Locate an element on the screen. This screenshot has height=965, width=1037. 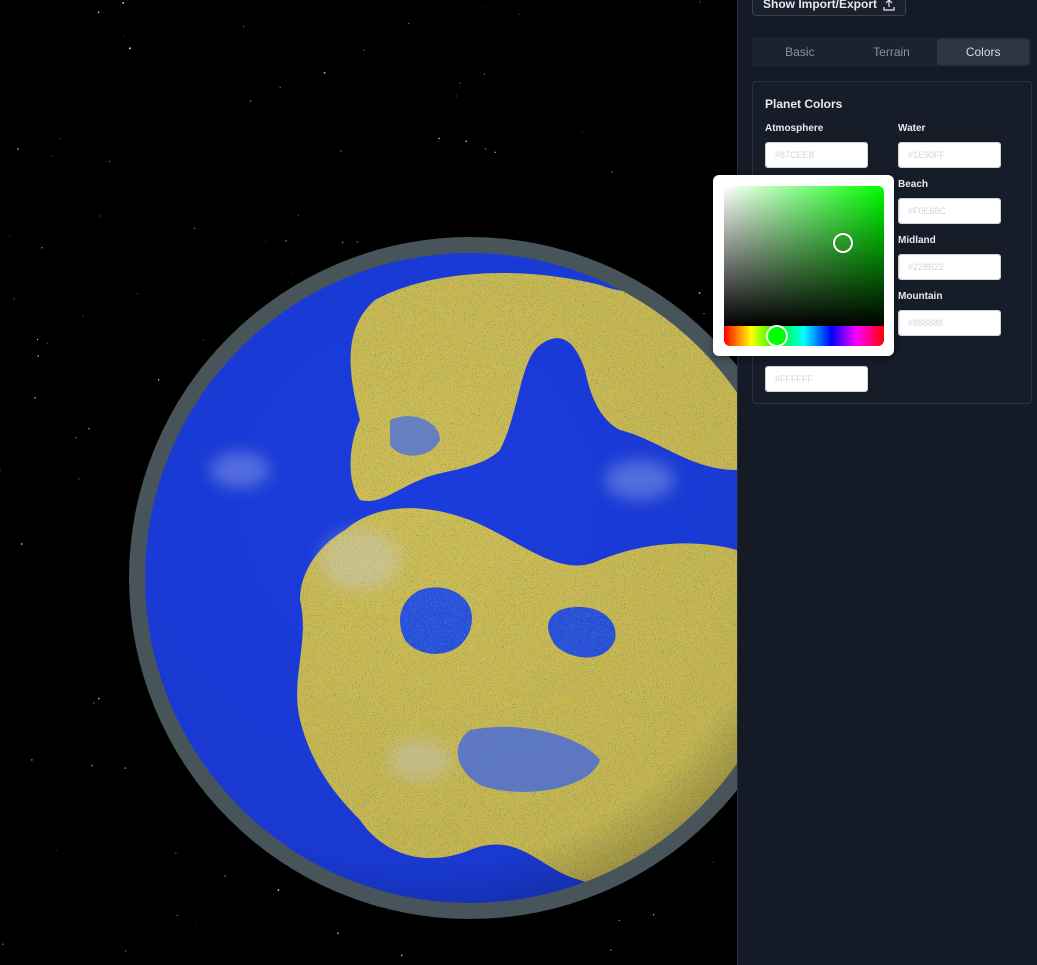
mountain-label: Mountain is located at coordinates (920, 296).